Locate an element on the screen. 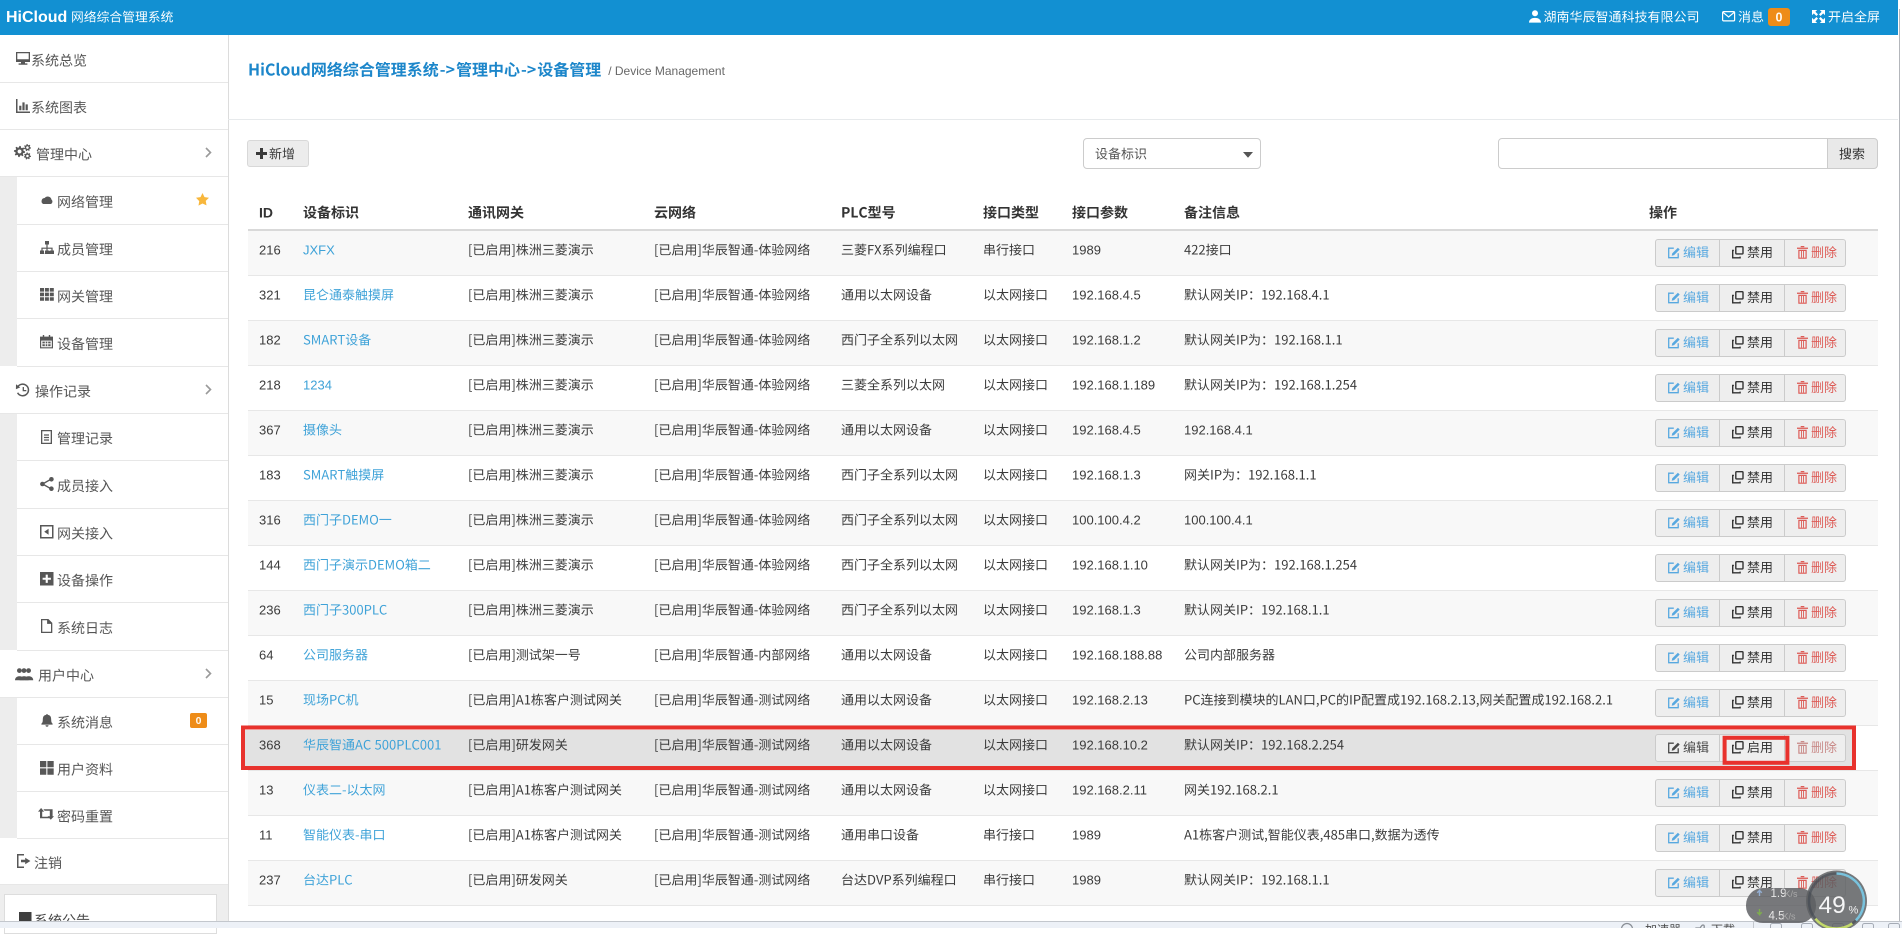  svg-text: ID is located at coordinates (266, 213).